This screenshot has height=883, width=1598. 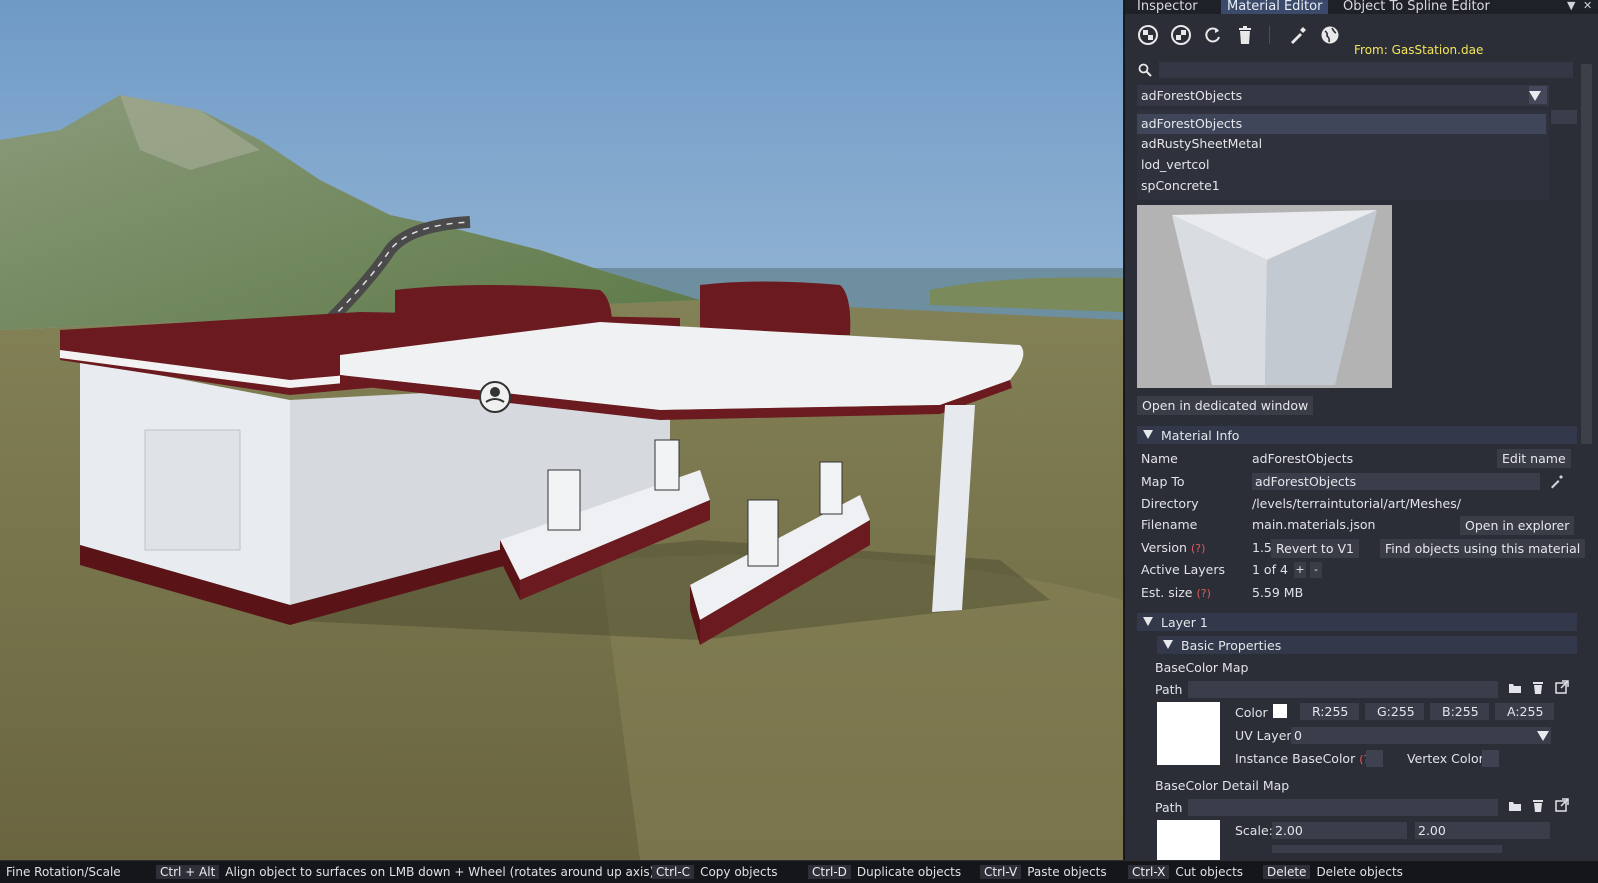 What do you see at coordinates (1361, 37) in the screenshot?
I see `material-toolbar: From: GasStation.dae` at bounding box center [1361, 37].